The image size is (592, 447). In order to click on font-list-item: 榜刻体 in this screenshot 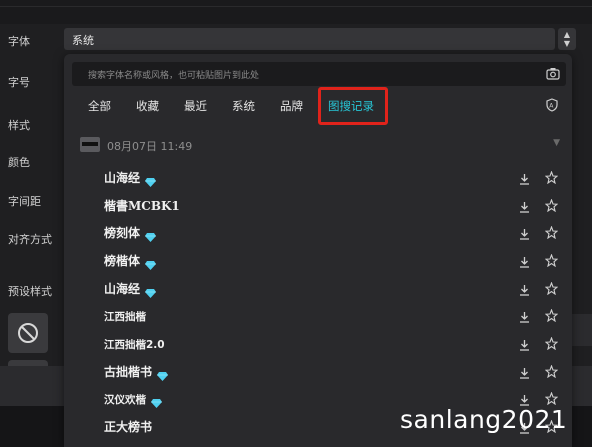, I will do `click(318, 232)`.